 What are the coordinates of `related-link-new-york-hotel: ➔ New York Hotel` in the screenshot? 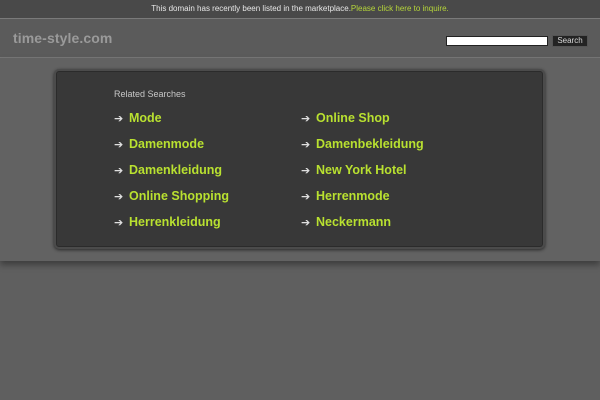 It's located at (362, 170).